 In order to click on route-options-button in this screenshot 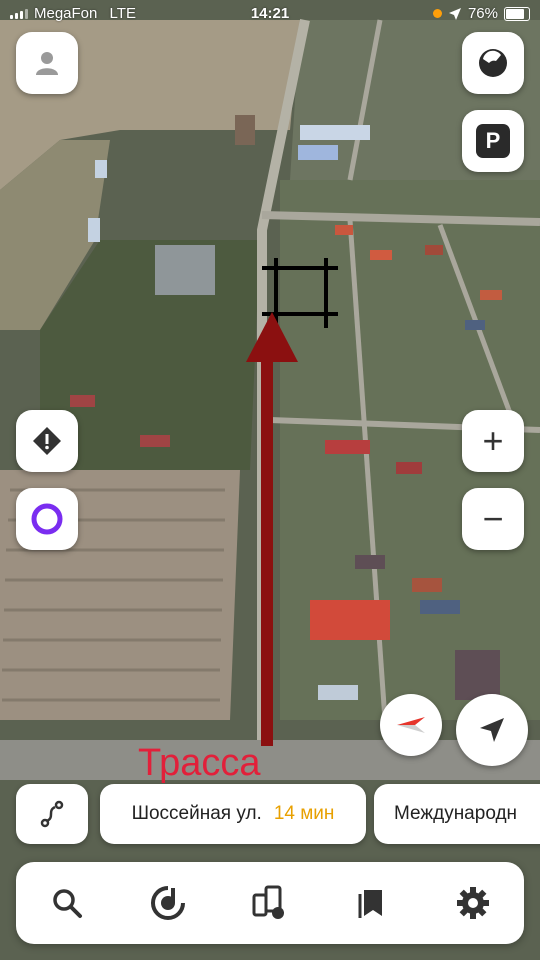, I will do `click(52, 814)`.